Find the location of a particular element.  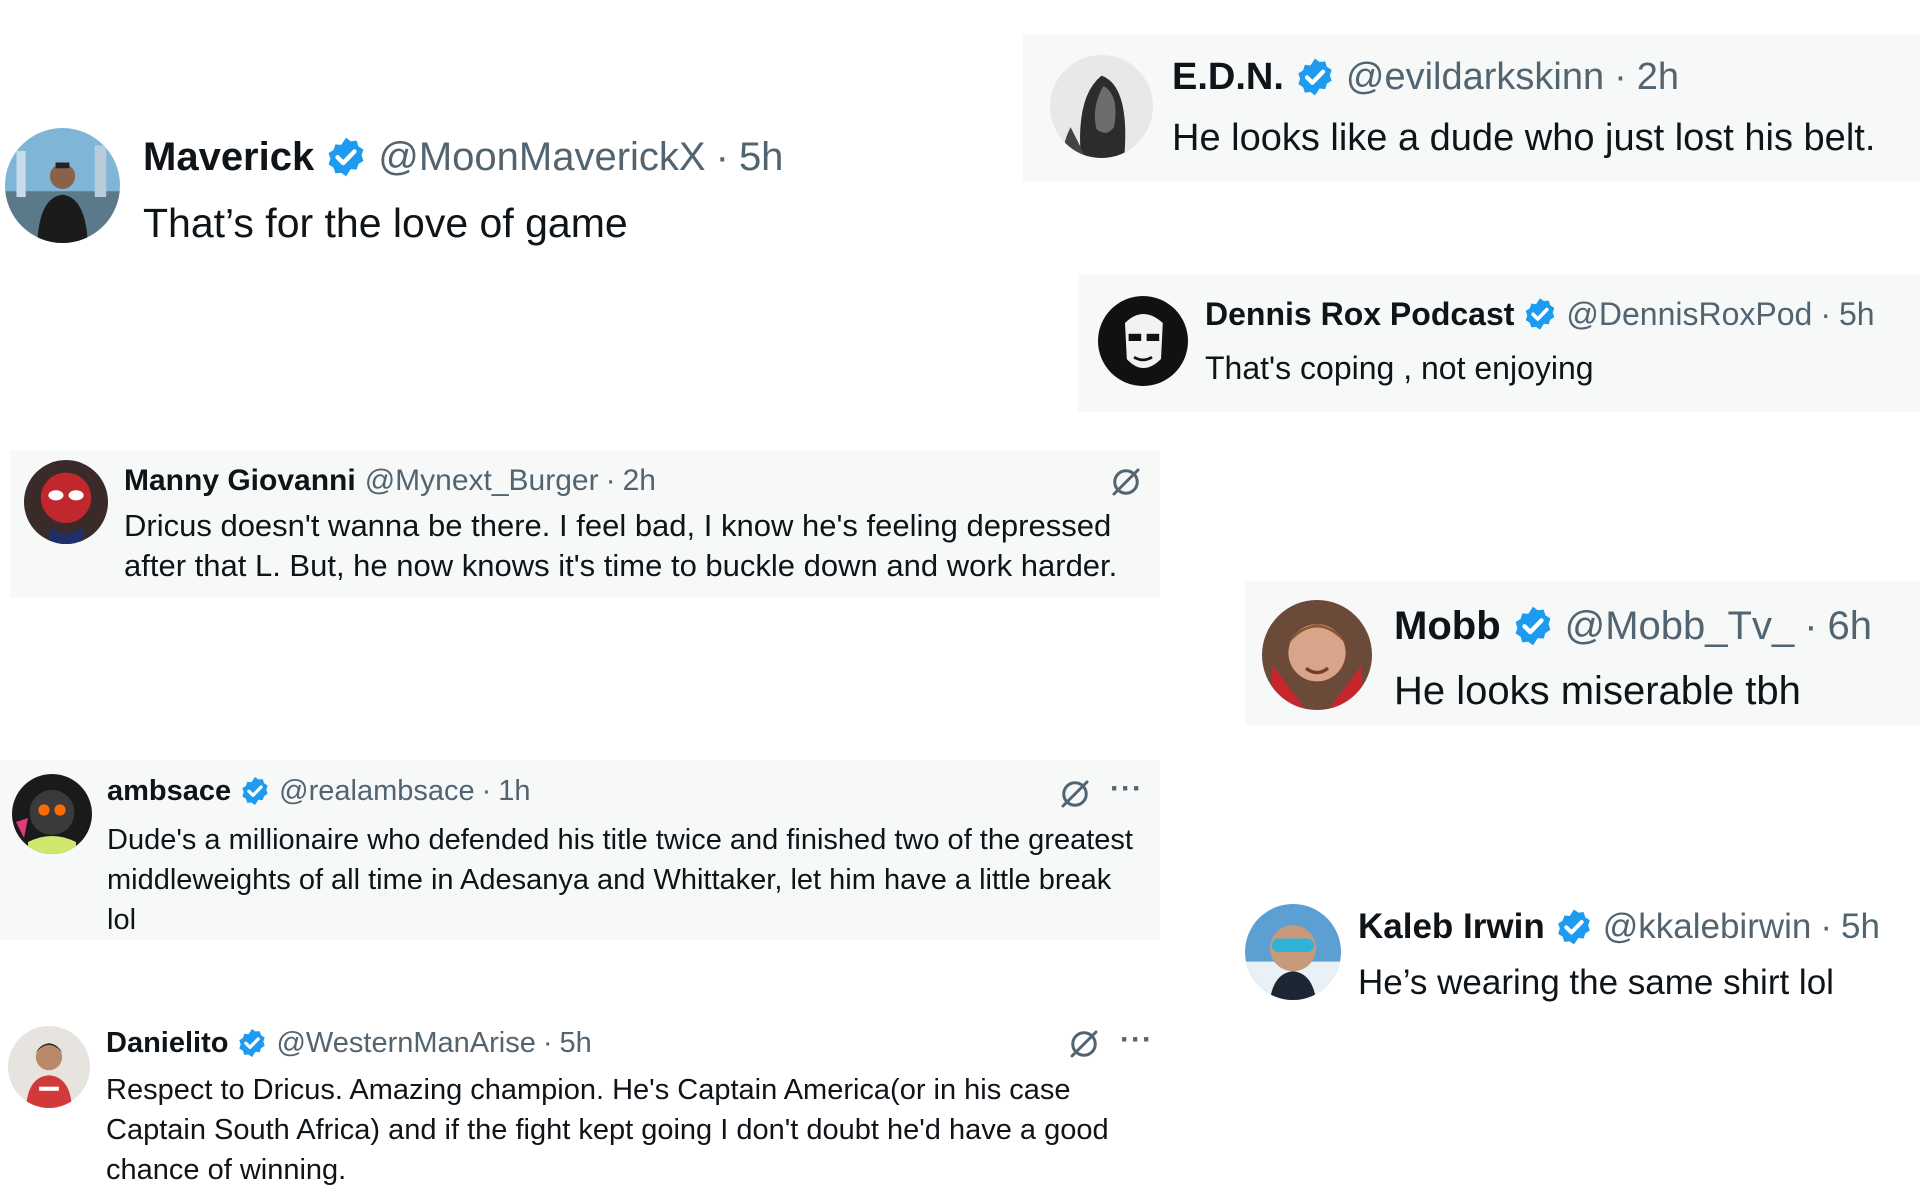

tweet-header: Maverick @MoonMaverickX · 5h is located at coordinates (463, 157).